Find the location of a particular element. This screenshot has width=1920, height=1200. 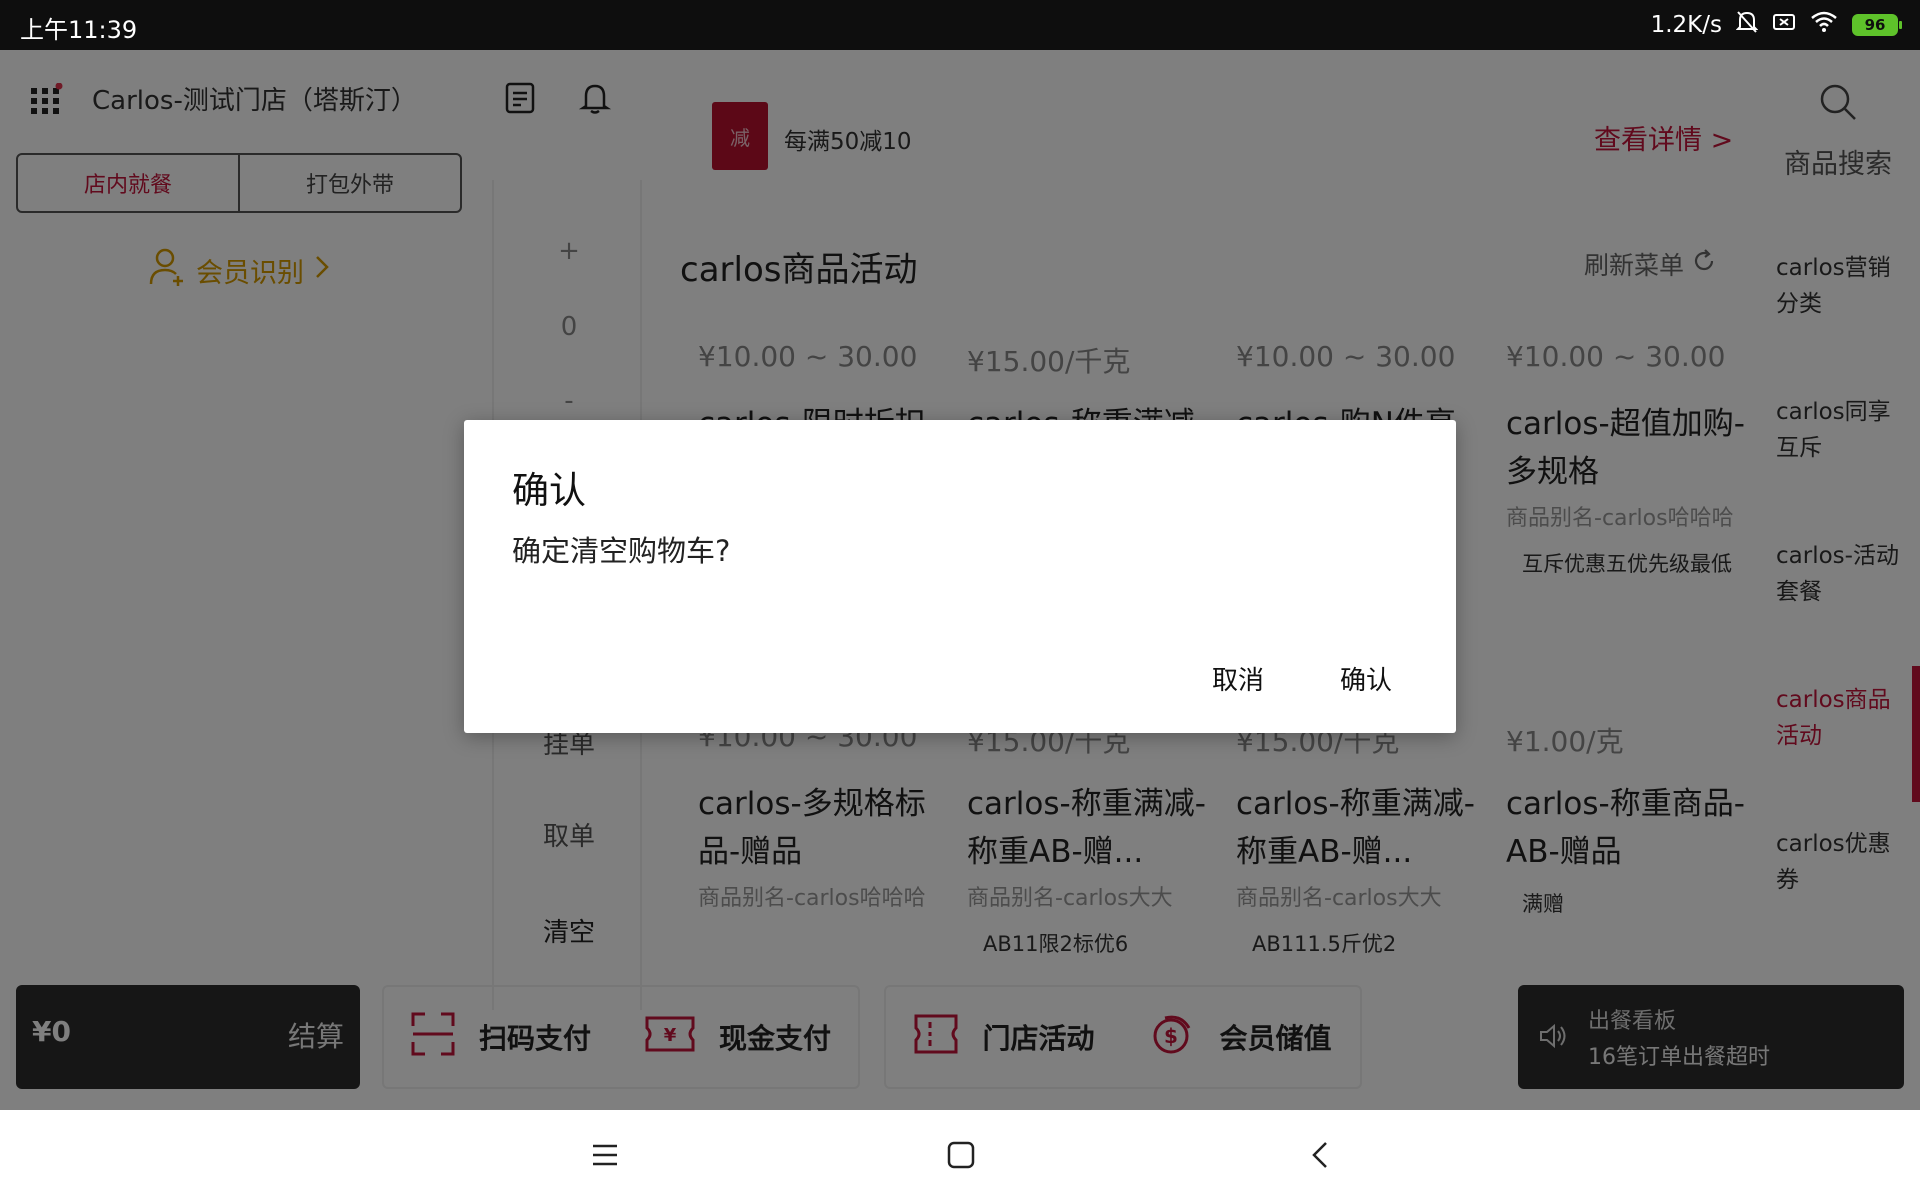

no-sim-icon is located at coordinates (1784, 25).